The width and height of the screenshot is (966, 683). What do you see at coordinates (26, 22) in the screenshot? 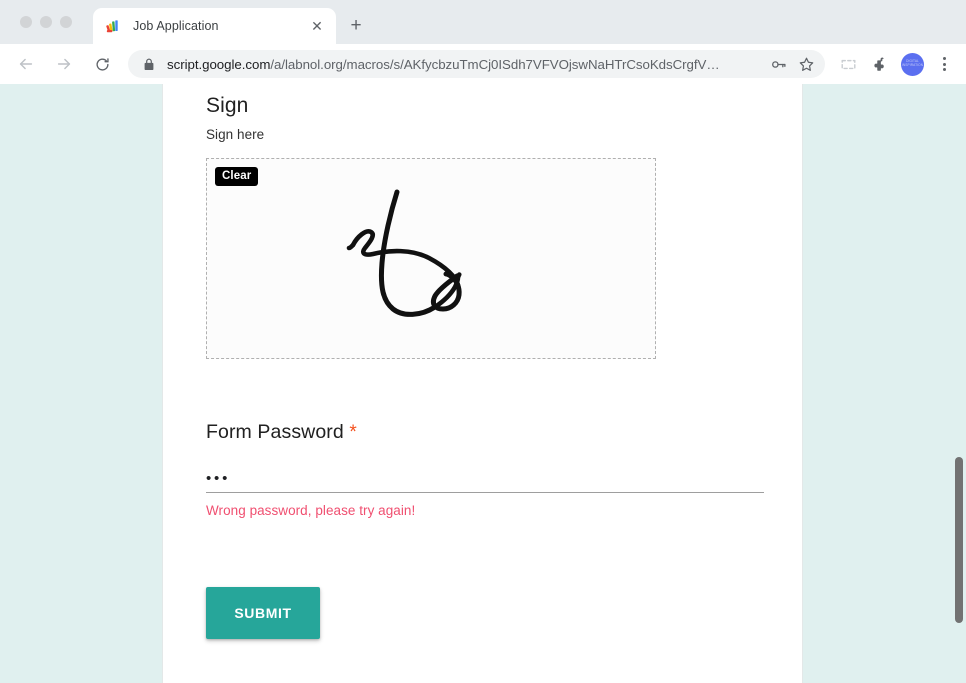
I see `close-window-button` at bounding box center [26, 22].